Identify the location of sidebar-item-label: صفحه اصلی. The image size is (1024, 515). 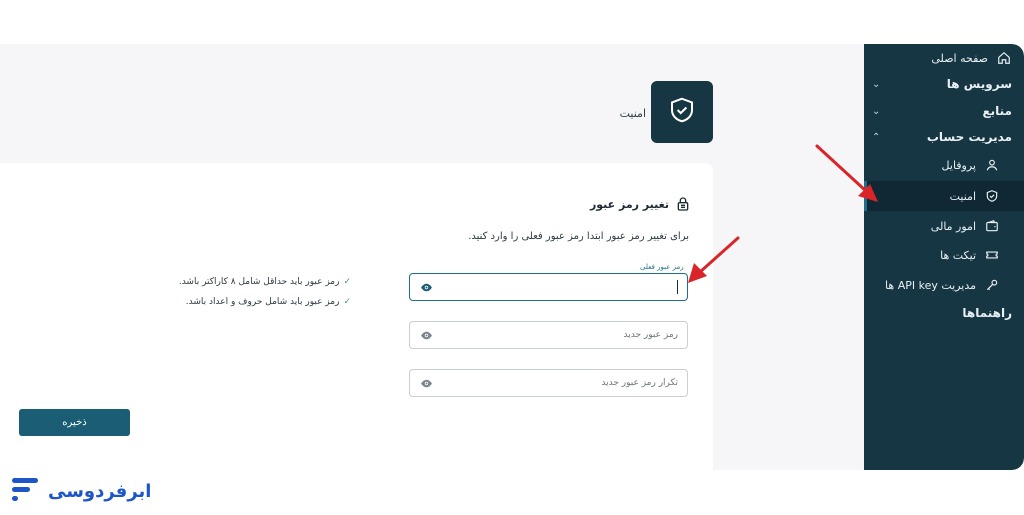
(959, 58).